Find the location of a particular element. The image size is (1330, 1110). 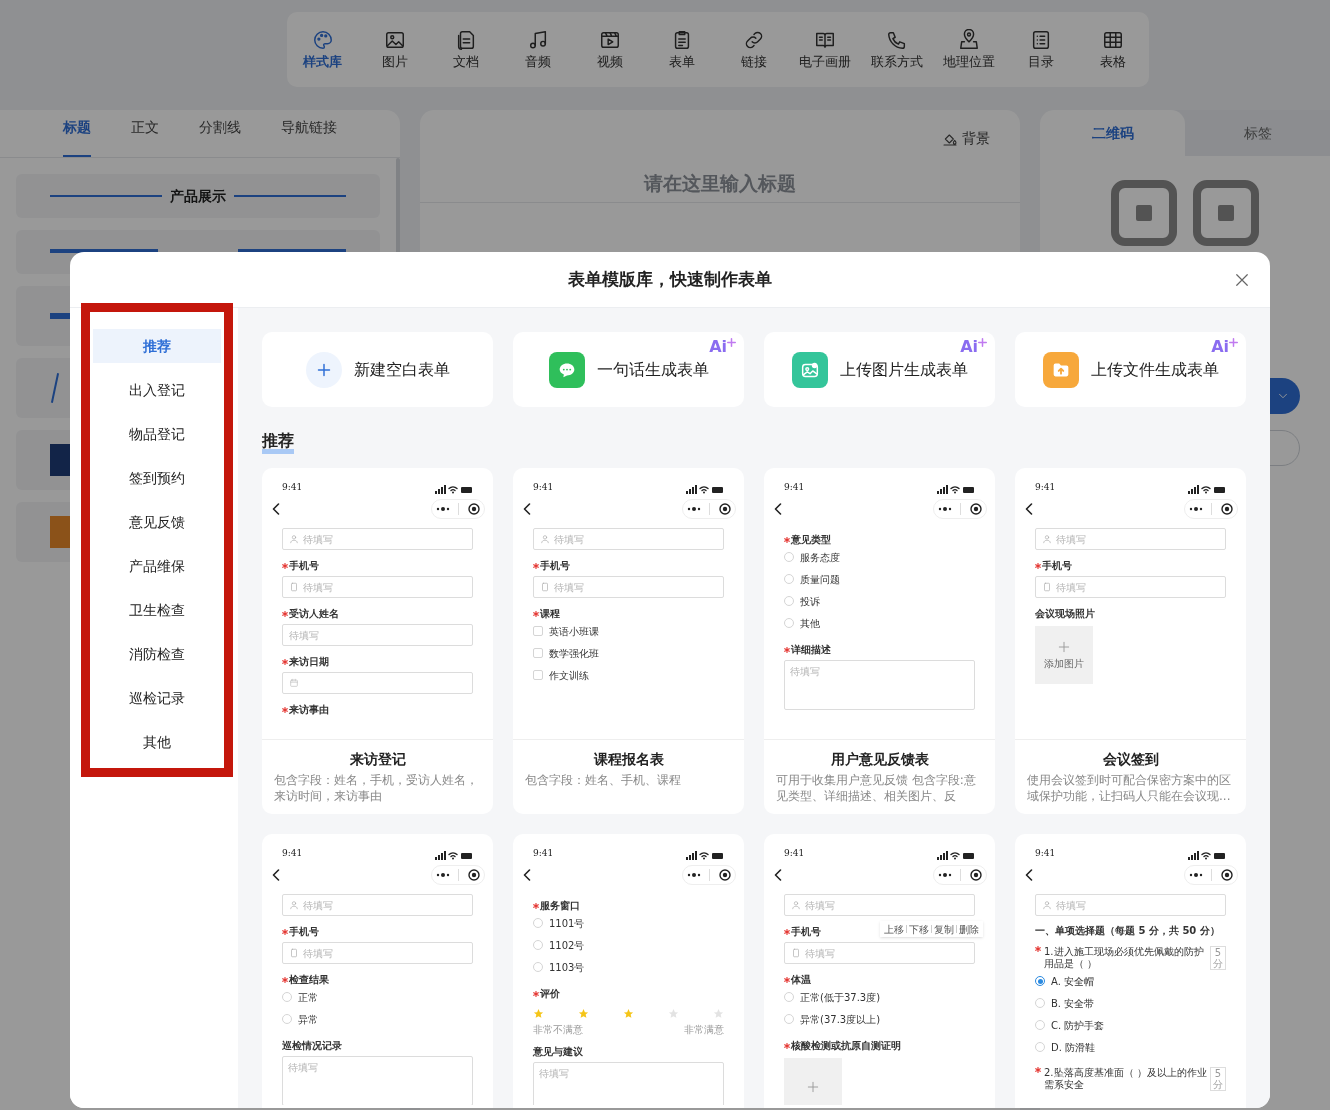

plus-icon is located at coordinates (1064, 646).